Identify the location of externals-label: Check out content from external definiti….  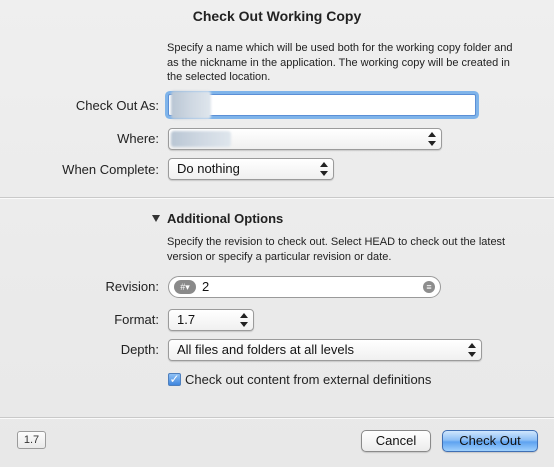
(308, 379).